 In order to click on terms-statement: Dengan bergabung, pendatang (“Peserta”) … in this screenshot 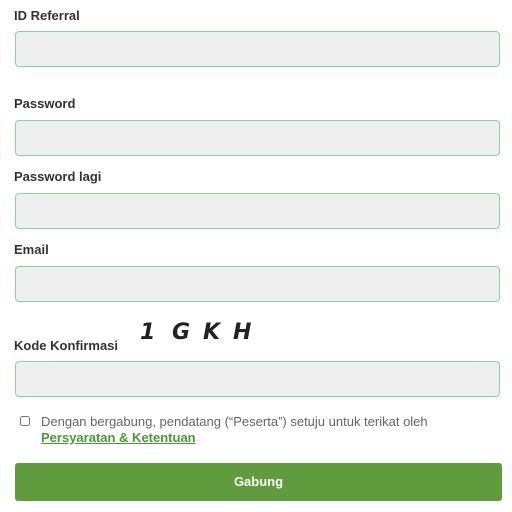, I will do `click(234, 421)`.